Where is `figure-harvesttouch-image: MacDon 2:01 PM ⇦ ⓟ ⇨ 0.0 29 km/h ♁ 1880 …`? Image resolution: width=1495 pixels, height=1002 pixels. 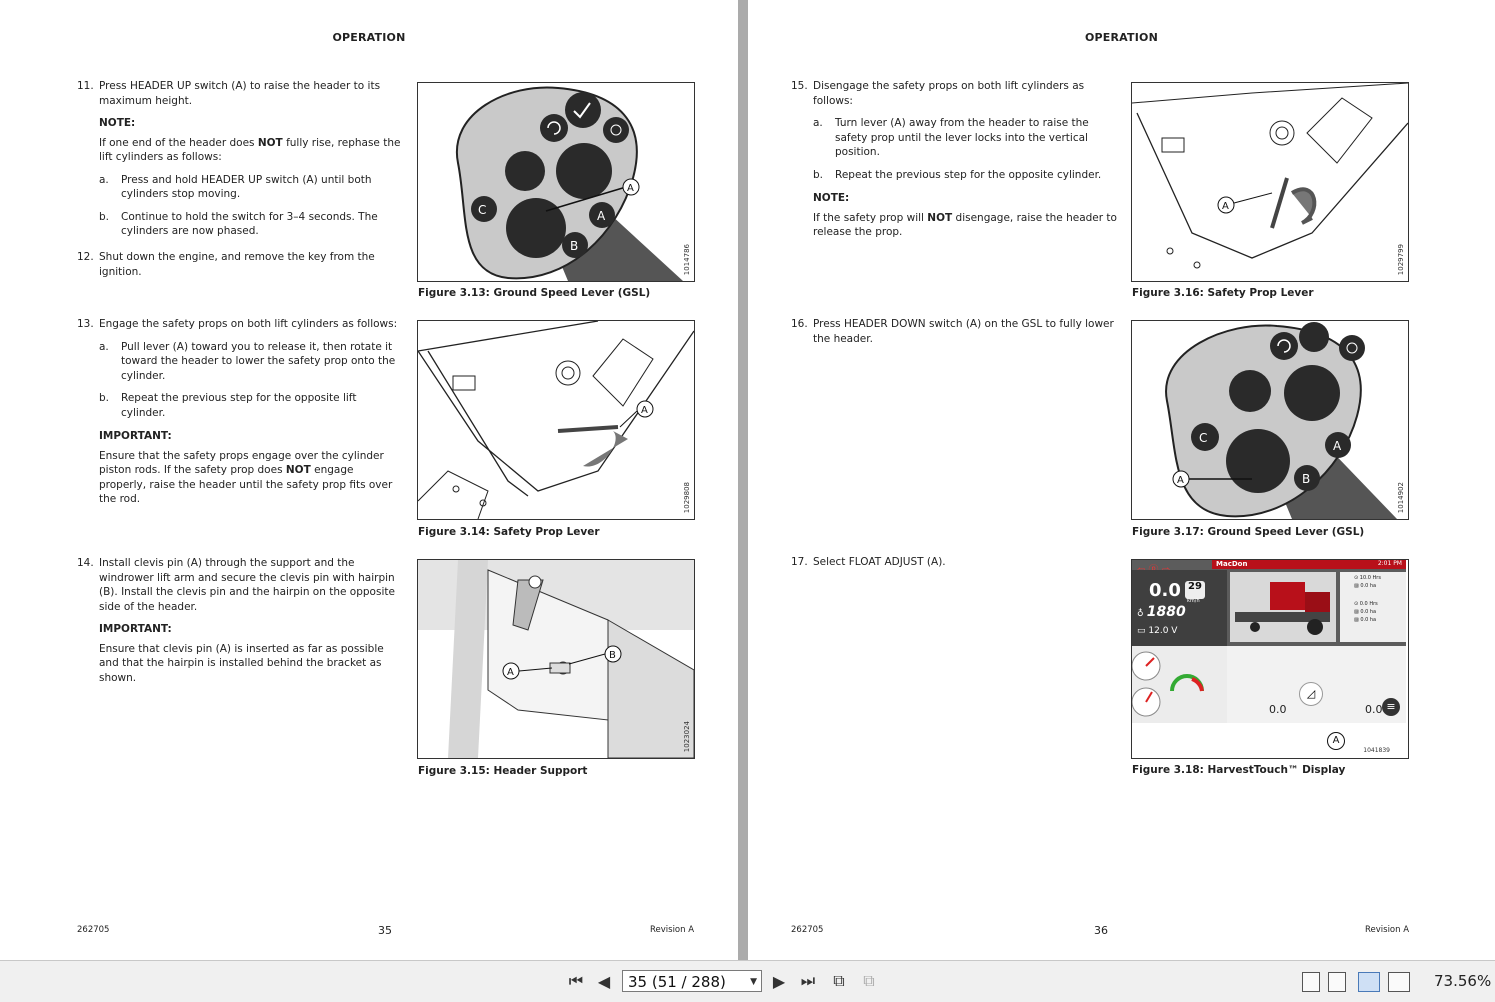
figure-harvesttouch-image: MacDon 2:01 PM ⇦ ⓟ ⇨ 0.0 29 km/h ♁ 1880 … is located at coordinates (1270, 659).